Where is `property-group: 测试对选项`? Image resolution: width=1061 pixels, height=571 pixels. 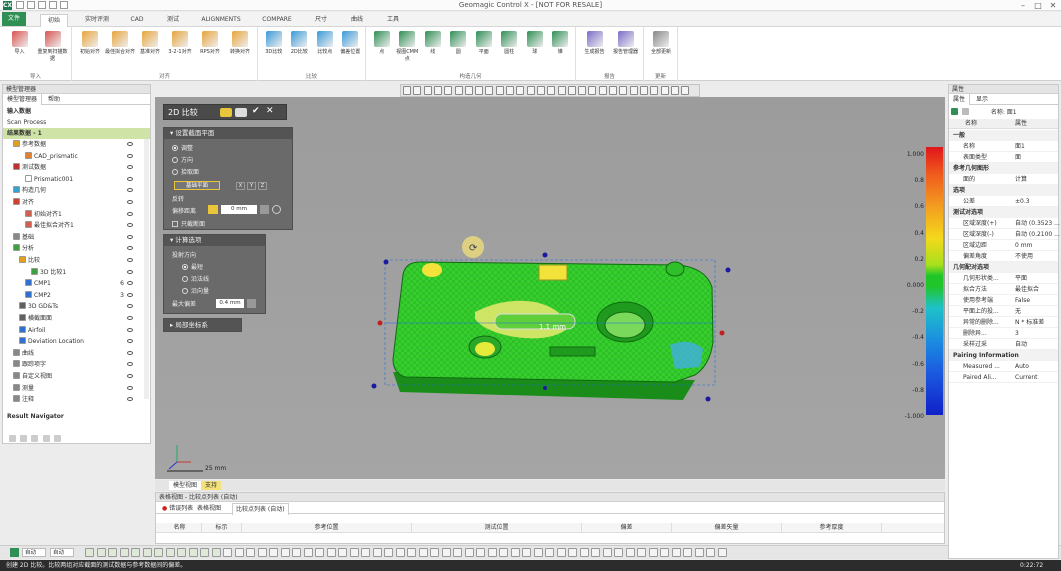
property-group: 测试对选项 is located at coordinates (1003, 212).